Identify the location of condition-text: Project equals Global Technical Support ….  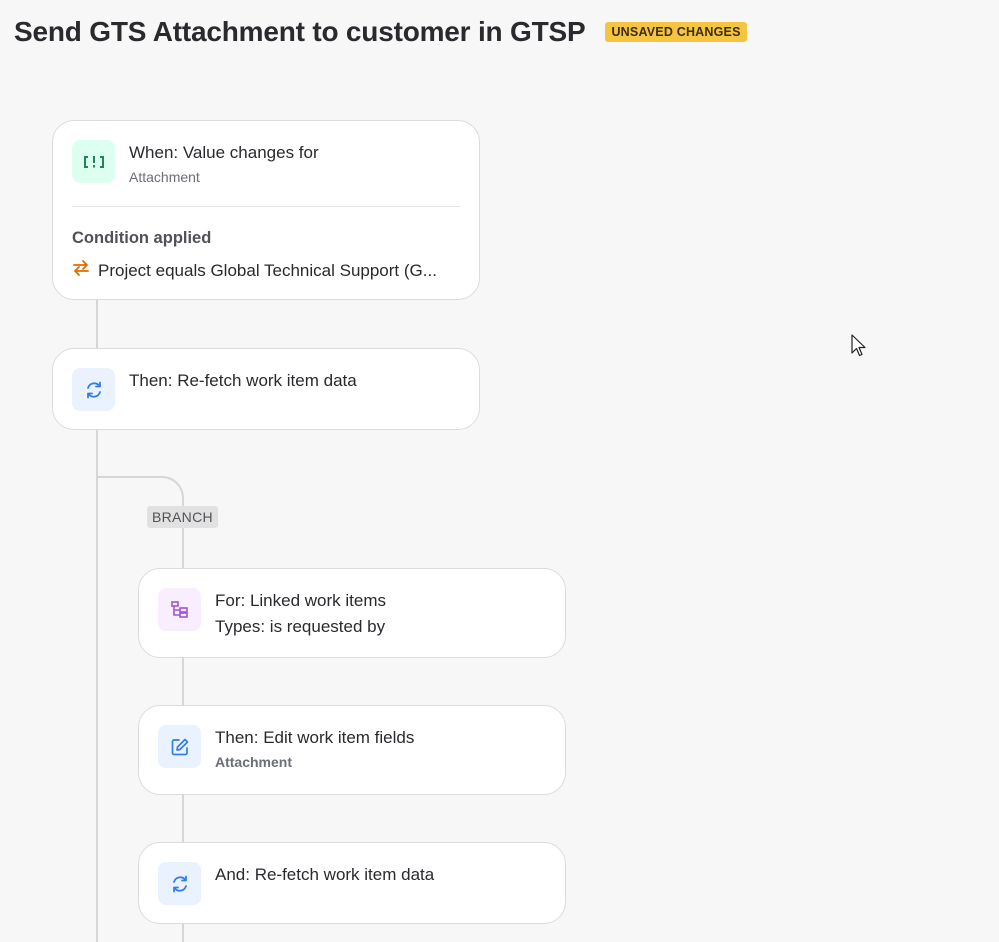
(267, 270).